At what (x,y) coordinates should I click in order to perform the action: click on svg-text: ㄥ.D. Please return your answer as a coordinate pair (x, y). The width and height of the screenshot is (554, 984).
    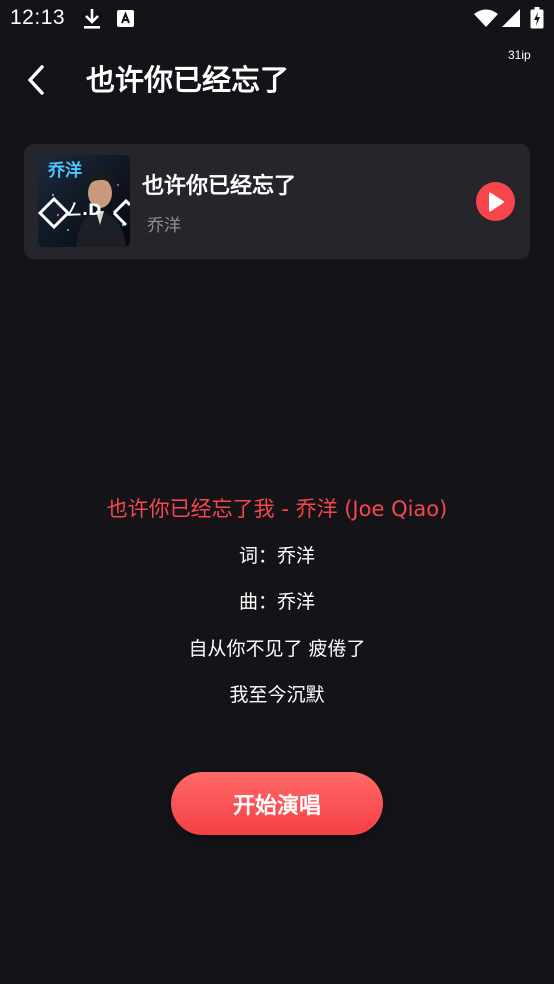
    Looking at the image, I should click on (83, 209).